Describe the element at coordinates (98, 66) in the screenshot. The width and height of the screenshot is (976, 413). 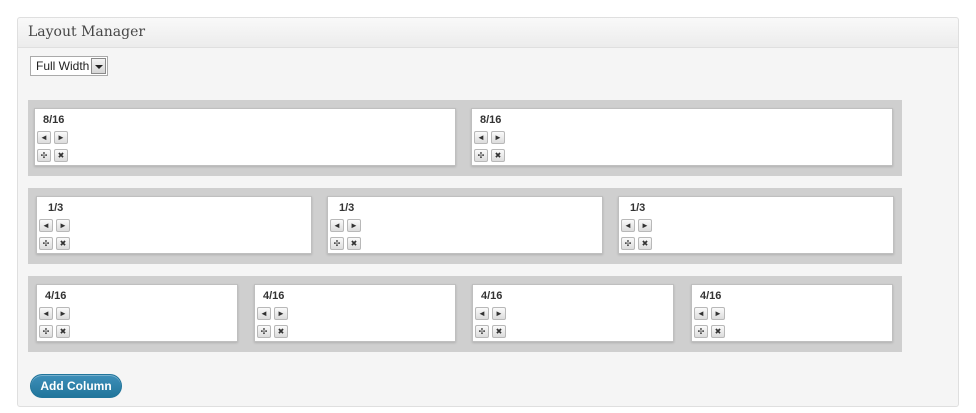
I see `chevron-down-icon` at that location.